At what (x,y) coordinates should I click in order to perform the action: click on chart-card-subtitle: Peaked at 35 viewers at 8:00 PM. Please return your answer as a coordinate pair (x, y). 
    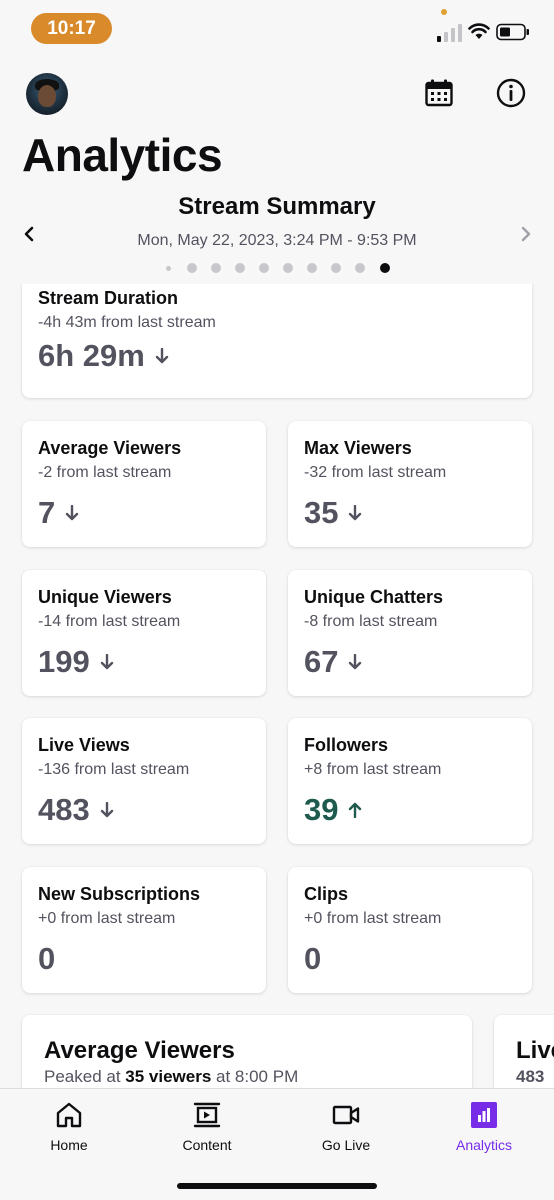
    Looking at the image, I should click on (171, 1077).